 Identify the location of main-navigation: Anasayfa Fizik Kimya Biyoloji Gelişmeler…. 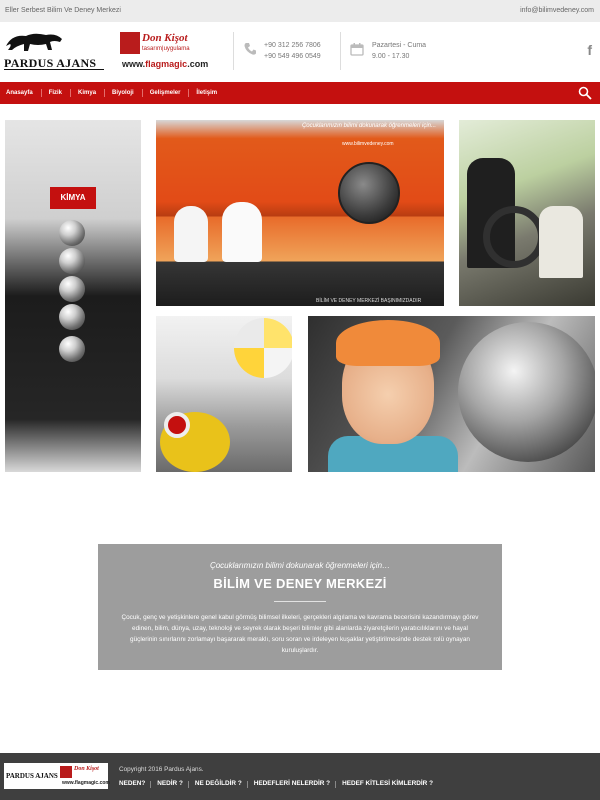
(300, 93).